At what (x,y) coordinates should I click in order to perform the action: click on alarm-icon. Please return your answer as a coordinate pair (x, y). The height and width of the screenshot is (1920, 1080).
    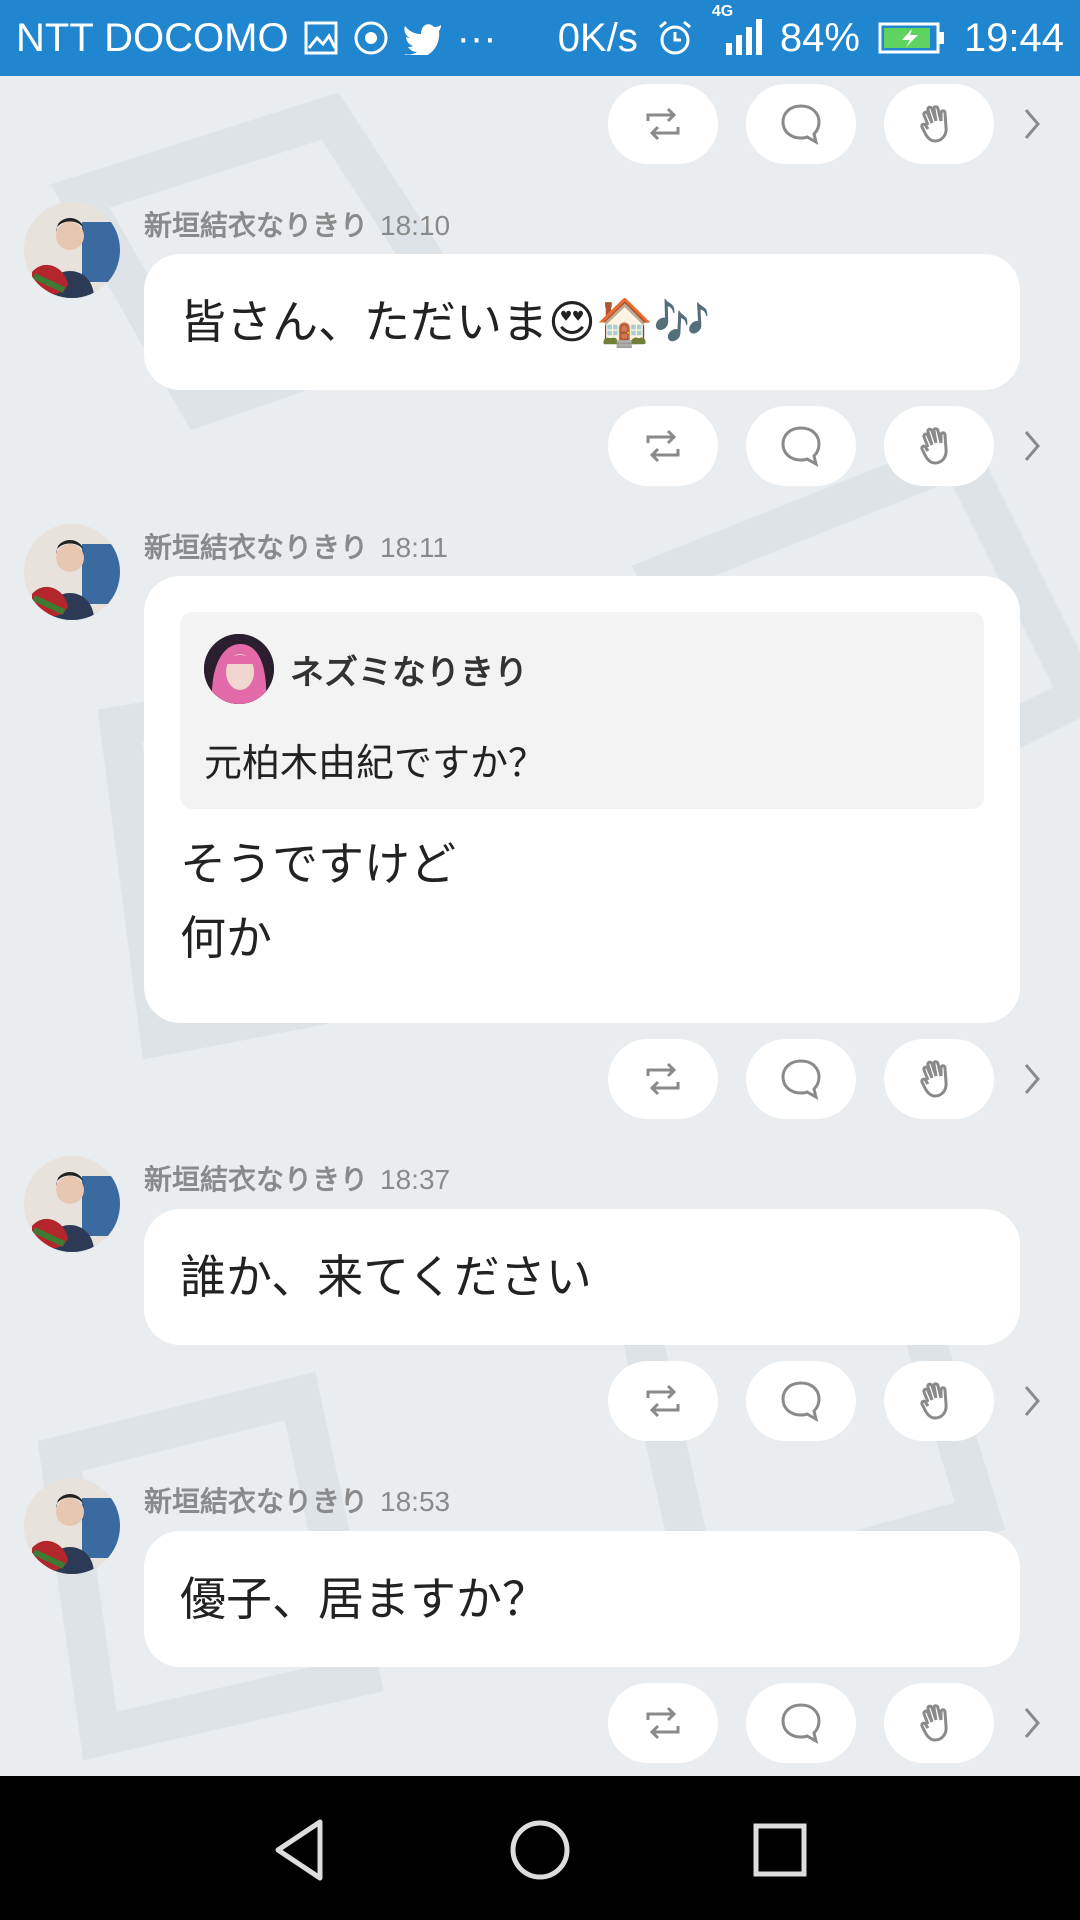
    Looking at the image, I should click on (675, 38).